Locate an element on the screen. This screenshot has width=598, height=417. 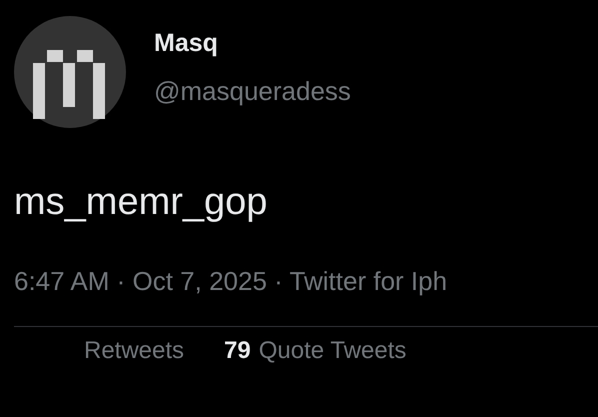
stat-label: Retweets is located at coordinates (134, 351).